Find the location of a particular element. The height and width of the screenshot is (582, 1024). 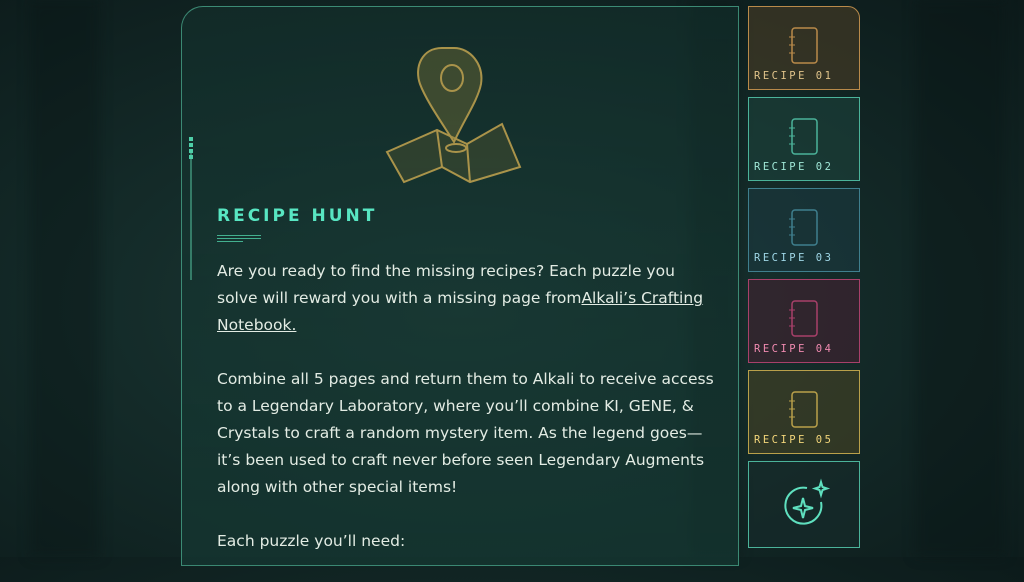

panel-dots is located at coordinates (191, 149).